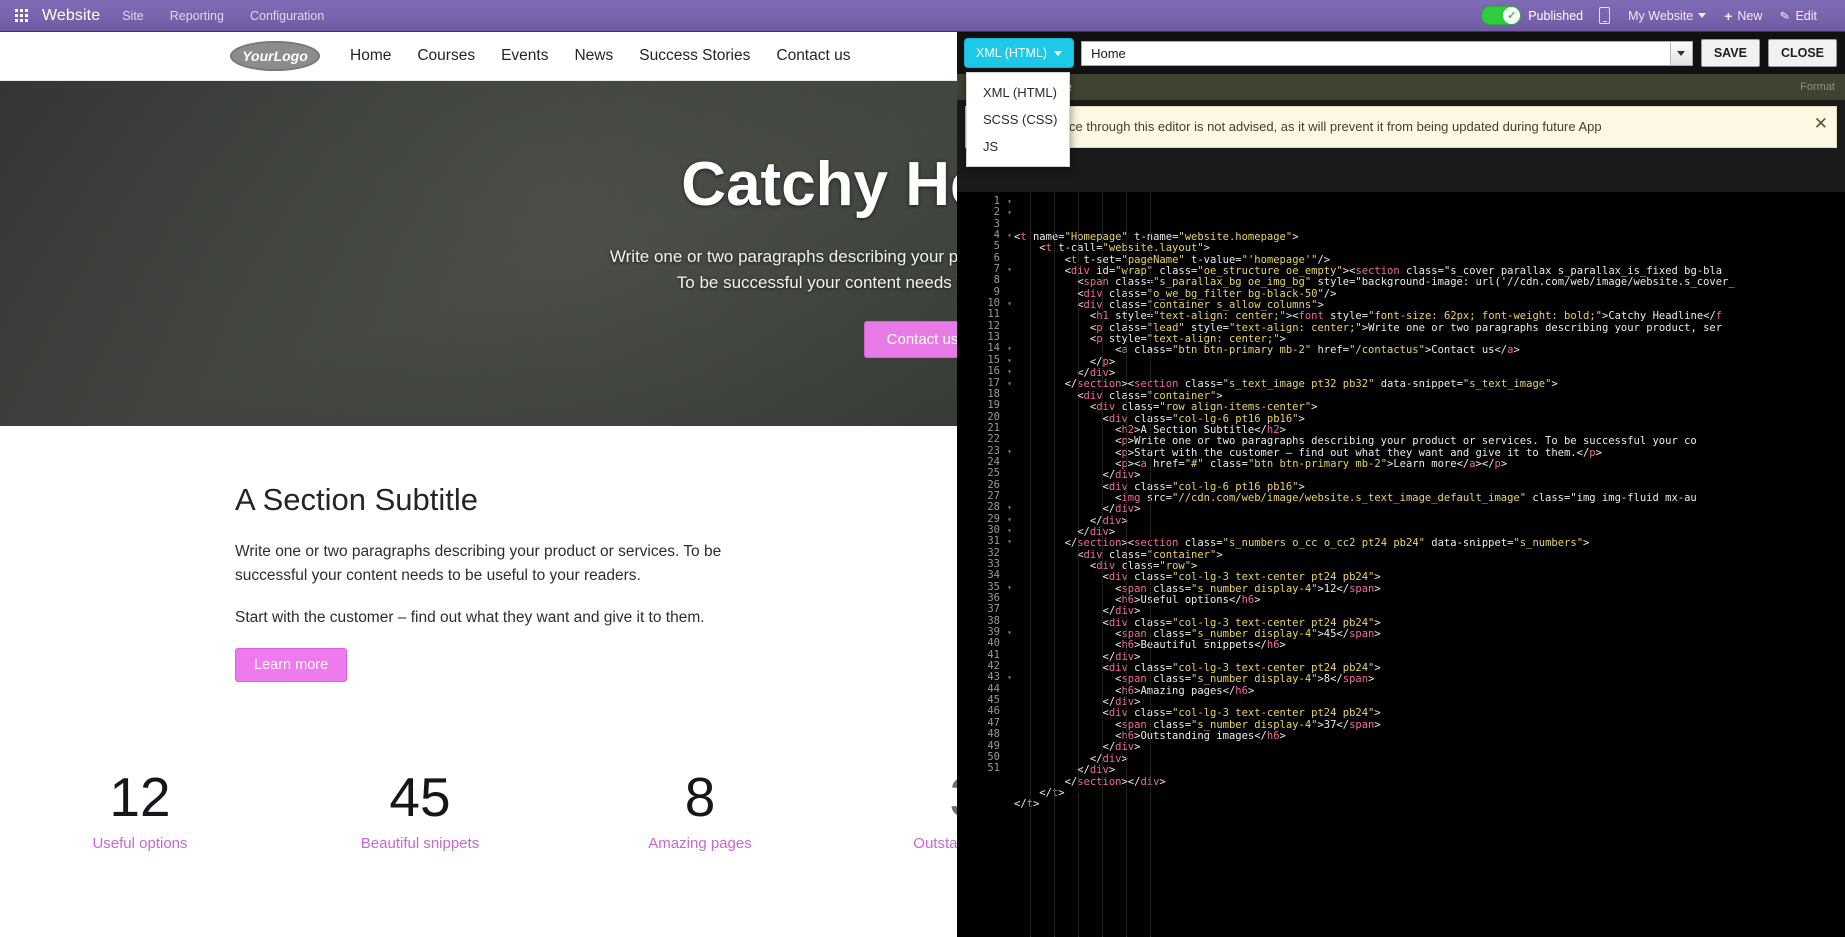  I want to click on app-brand: Website, so click(71, 16).